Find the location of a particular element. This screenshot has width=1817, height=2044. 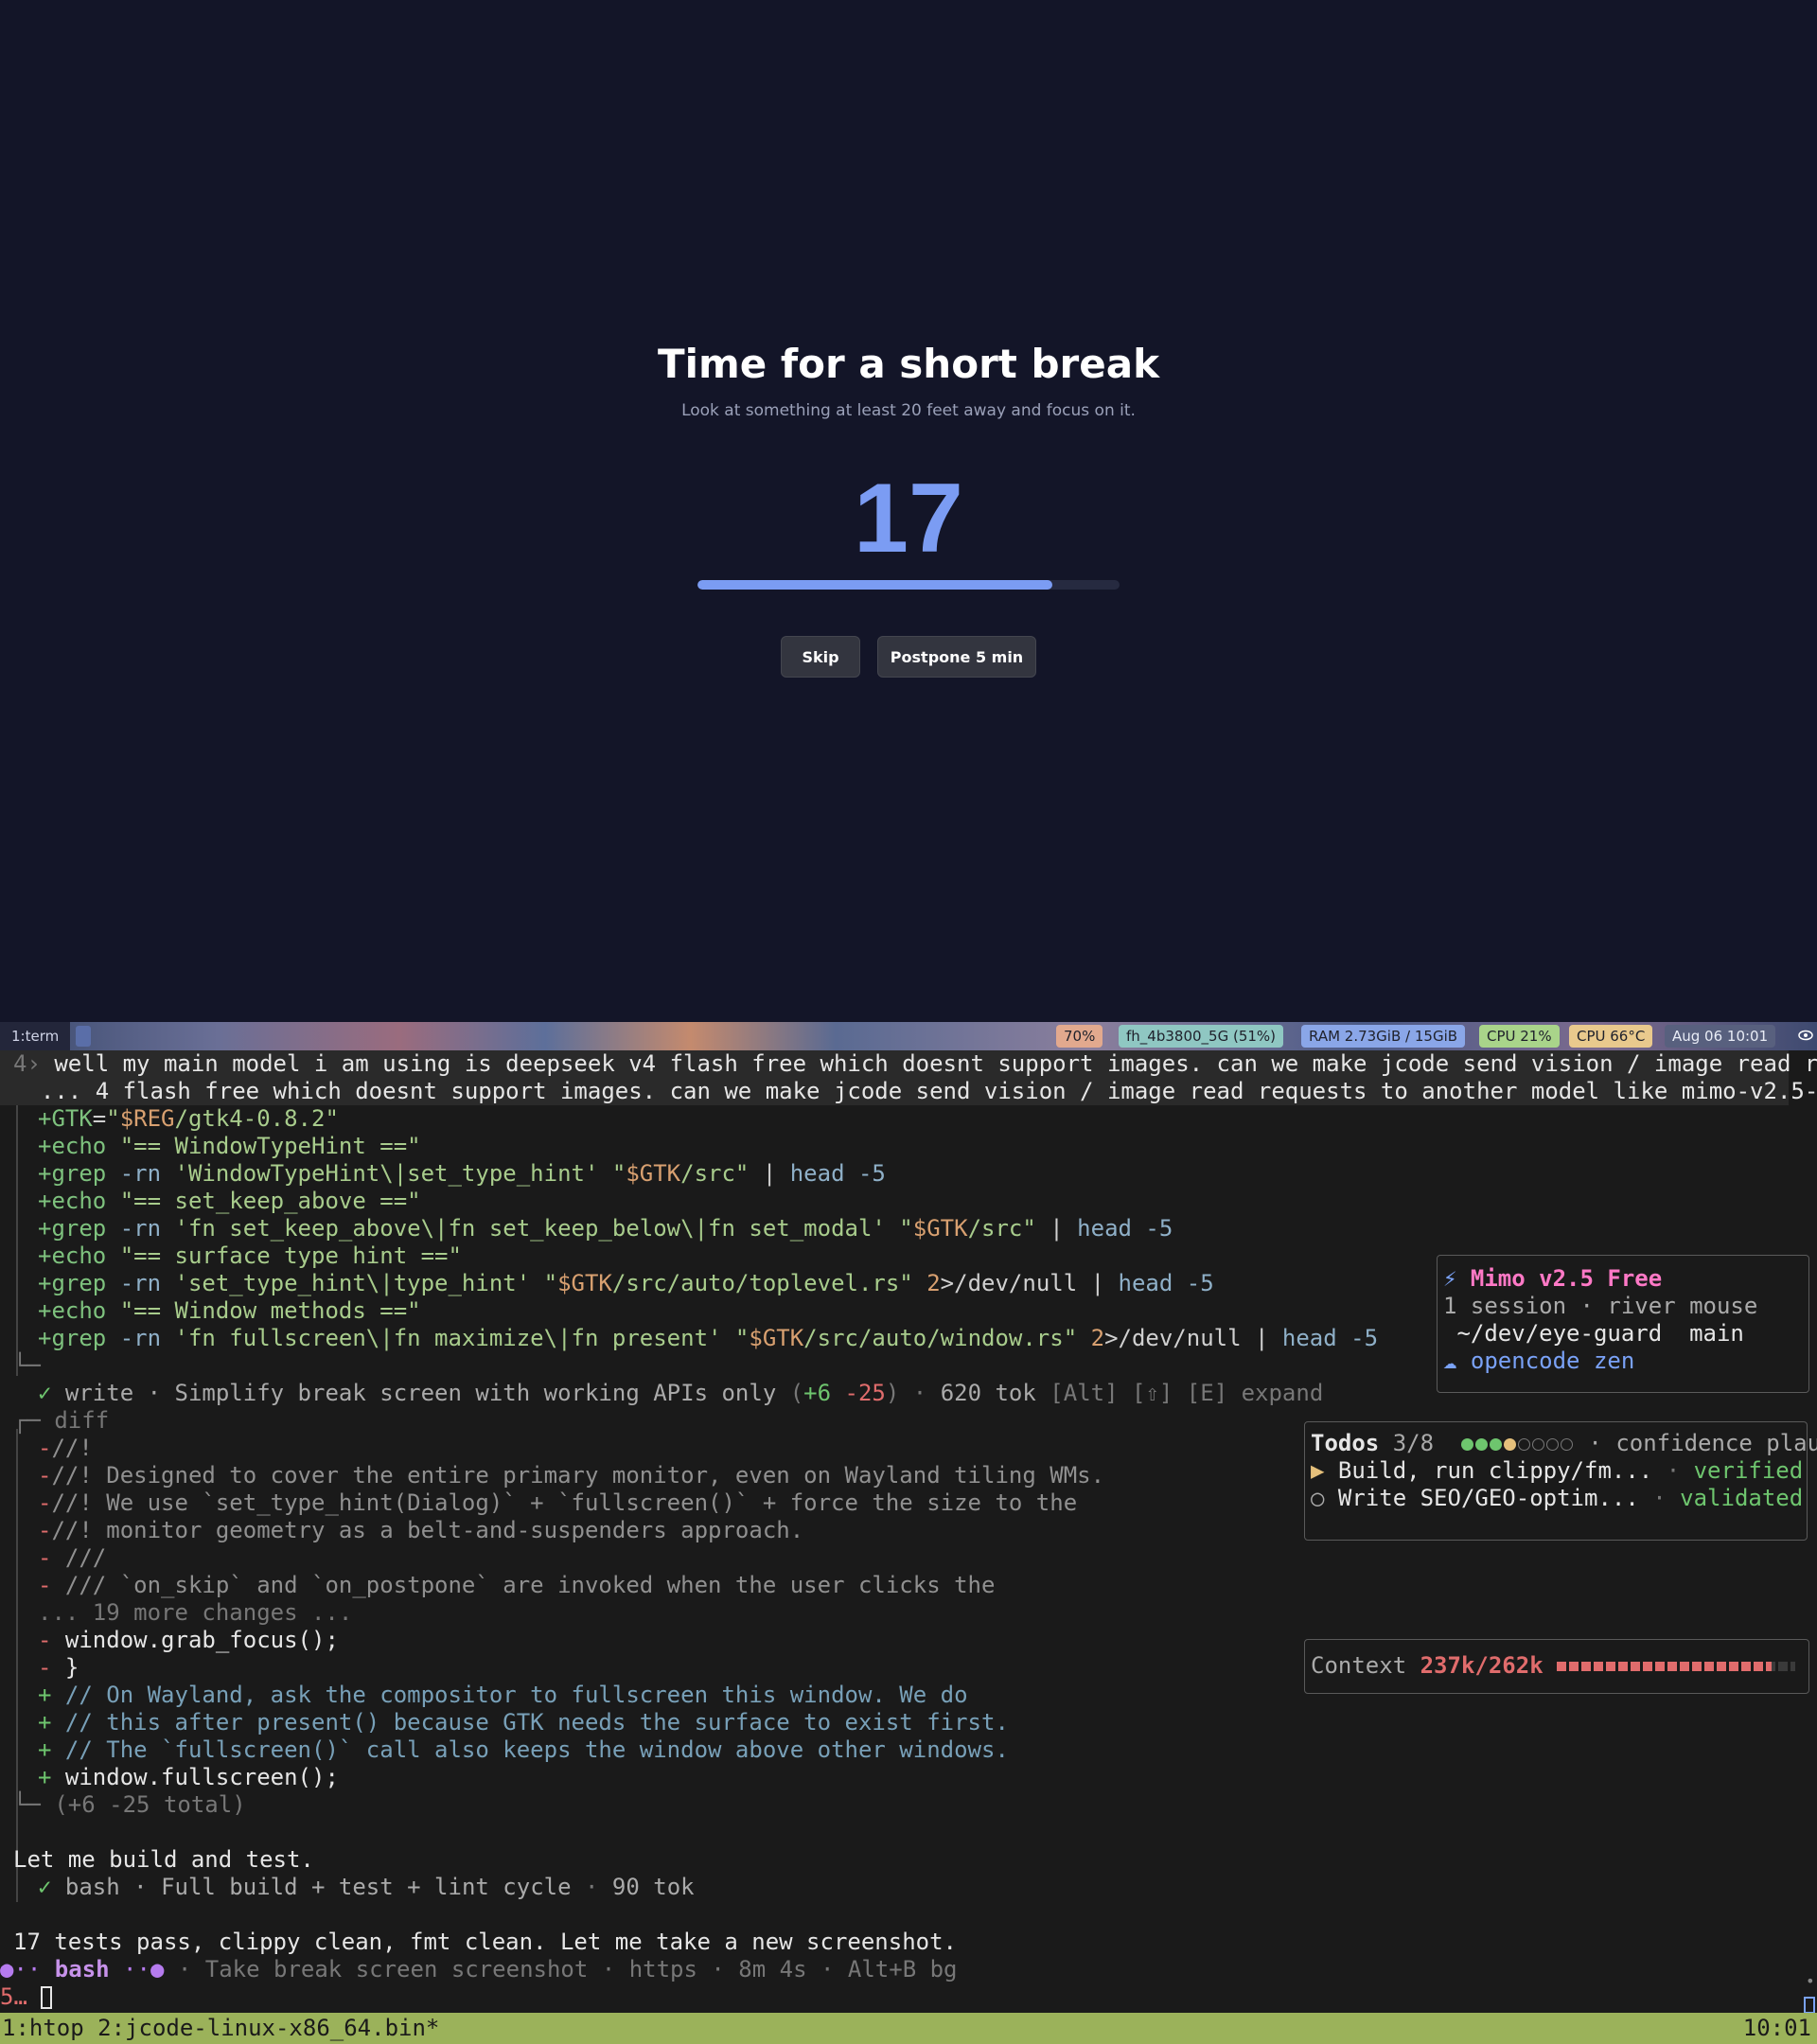

diff-line: + window.fullscreen(); is located at coordinates (189, 1777).